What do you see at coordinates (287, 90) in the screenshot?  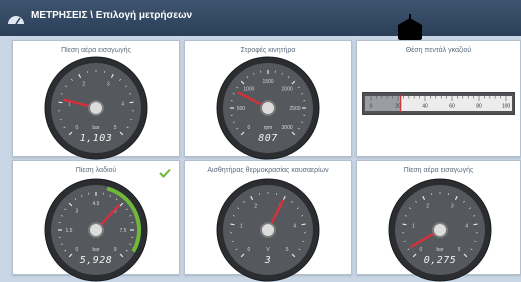 I see `gauge-tick-label: 2000` at bounding box center [287, 90].